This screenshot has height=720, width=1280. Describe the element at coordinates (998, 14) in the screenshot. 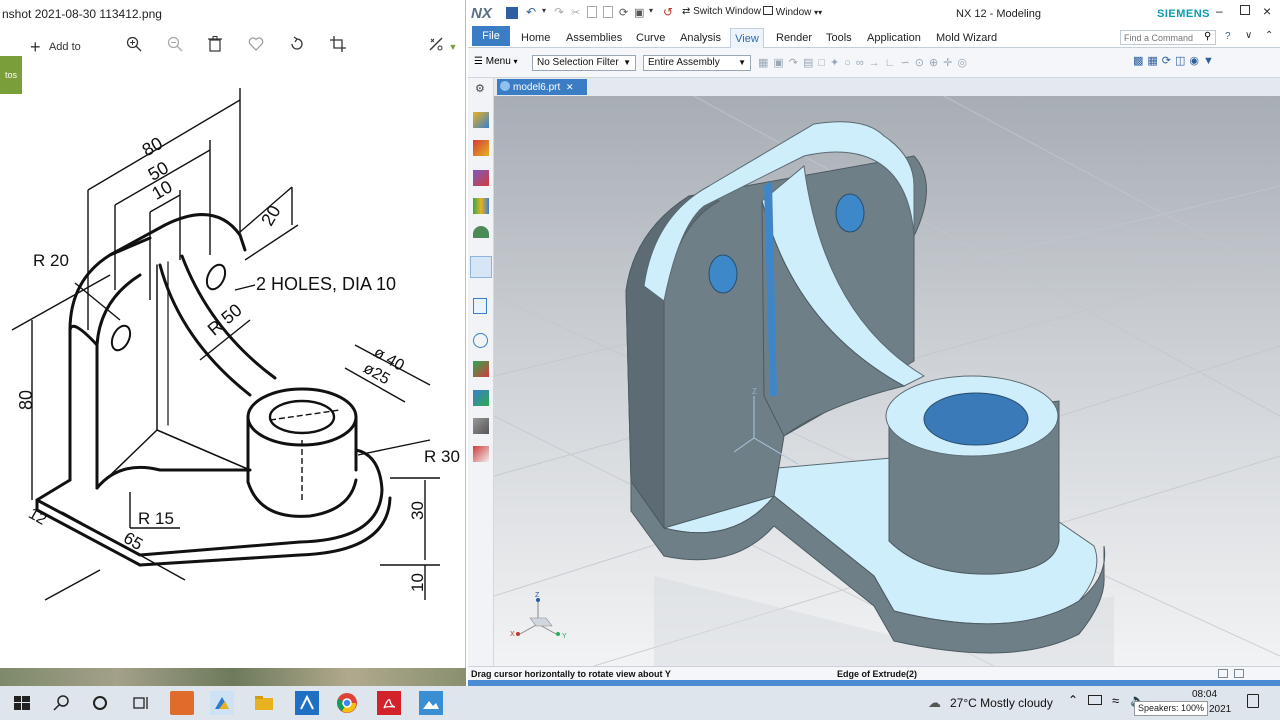

I see `nx-window-title: NX 12 - Modeling` at that location.